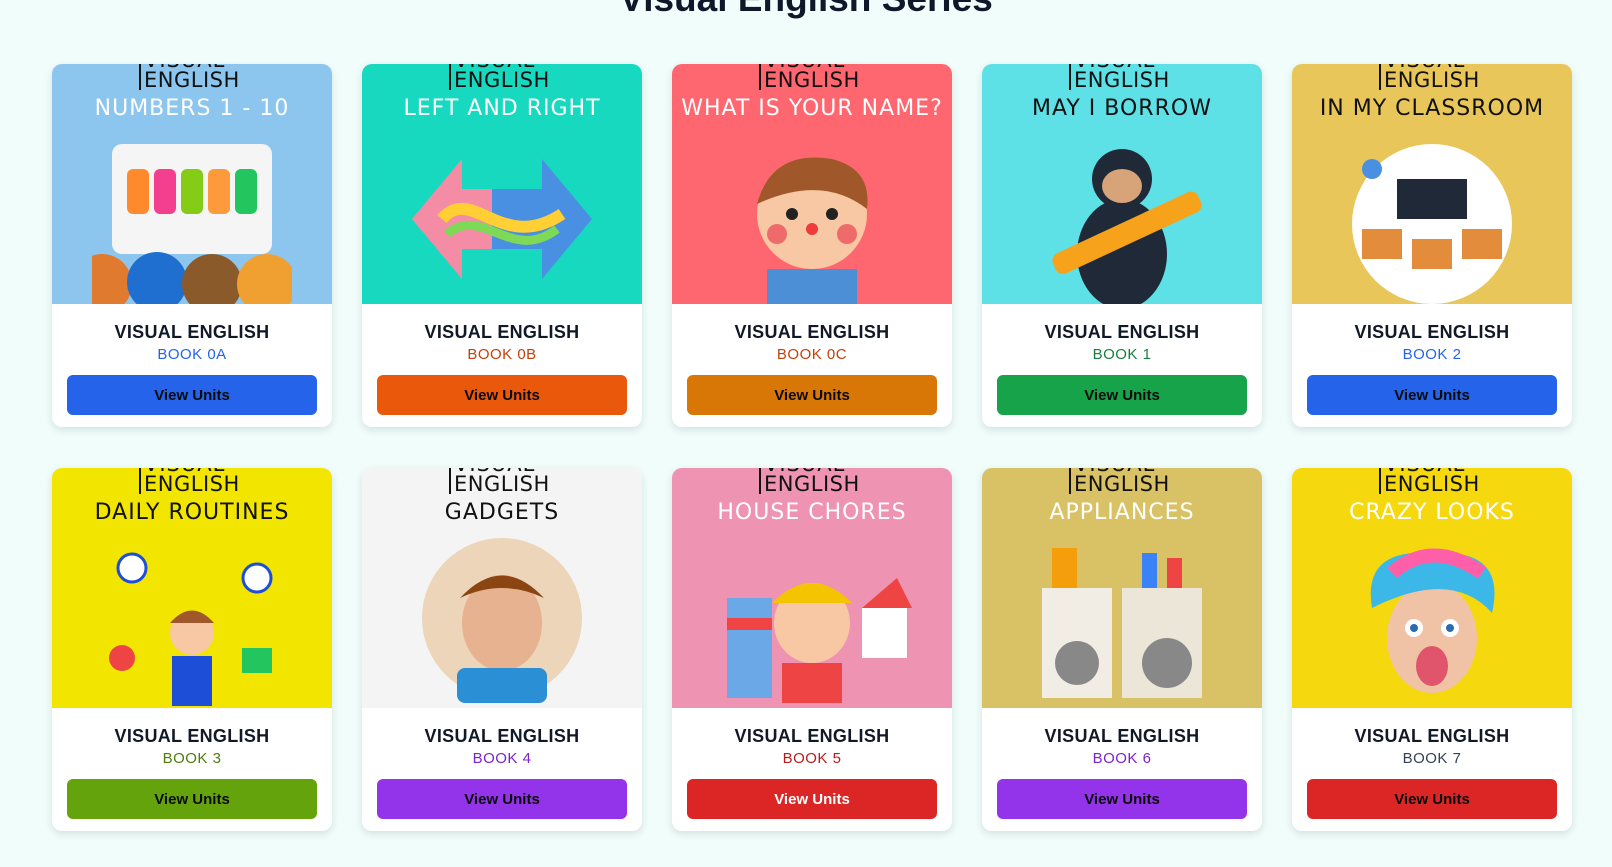 The width and height of the screenshot is (1612, 867). What do you see at coordinates (1432, 512) in the screenshot?
I see `cover-title: CRAZY LOOKS` at bounding box center [1432, 512].